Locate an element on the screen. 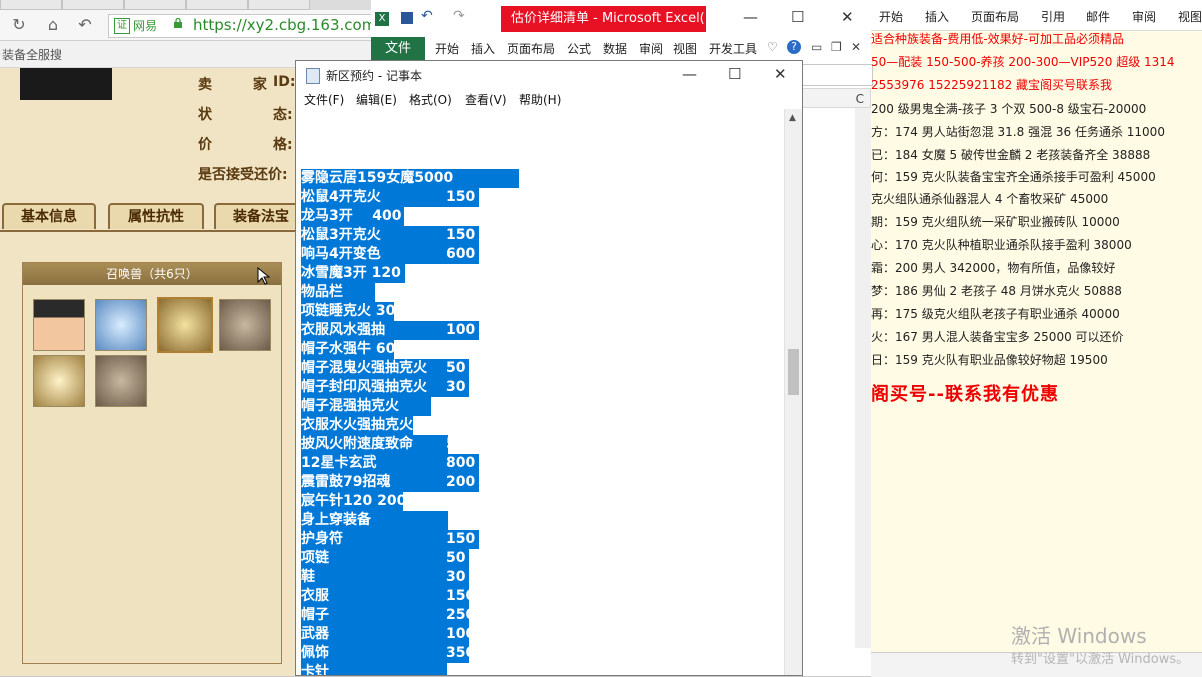 The height and width of the screenshot is (677, 1202). text-line: 宸午针120 200 is located at coordinates (352, 501).